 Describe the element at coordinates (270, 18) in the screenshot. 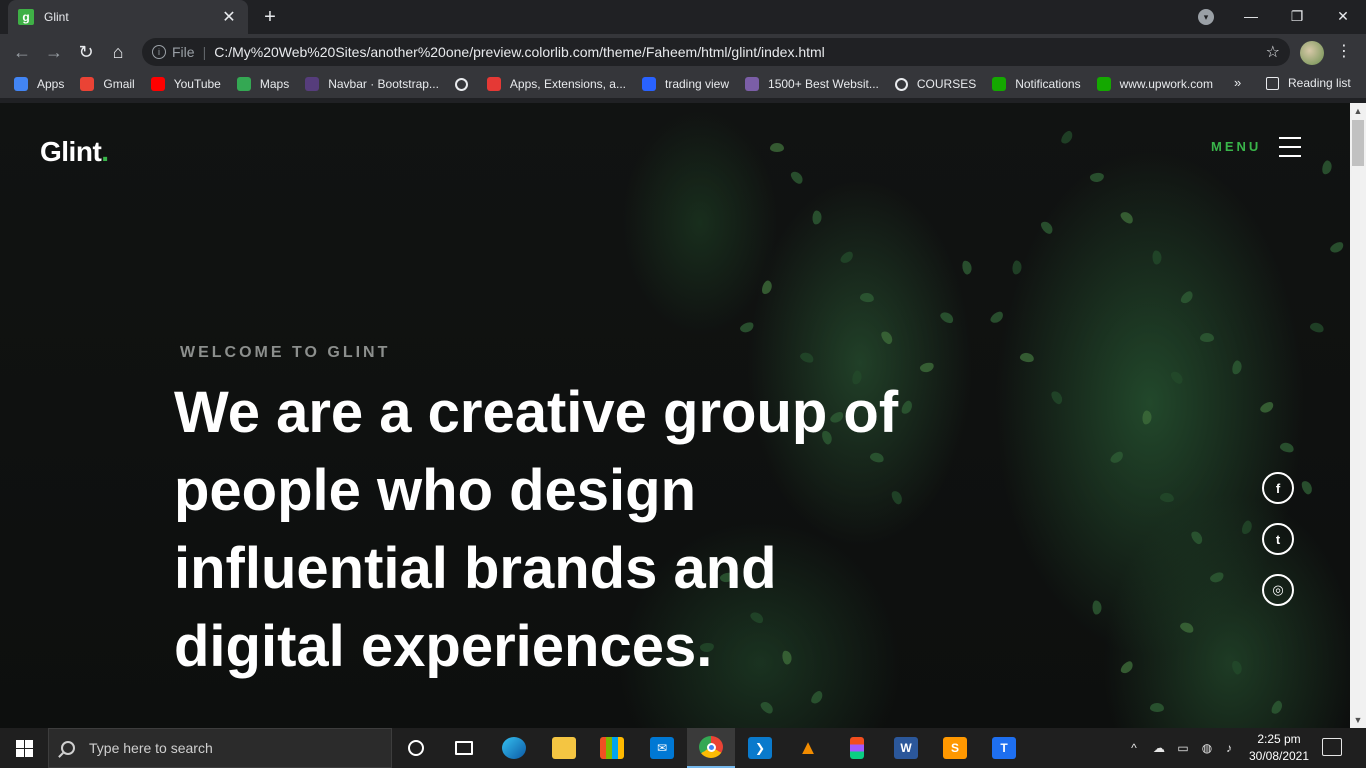

I see `new-tab-button: +` at that location.